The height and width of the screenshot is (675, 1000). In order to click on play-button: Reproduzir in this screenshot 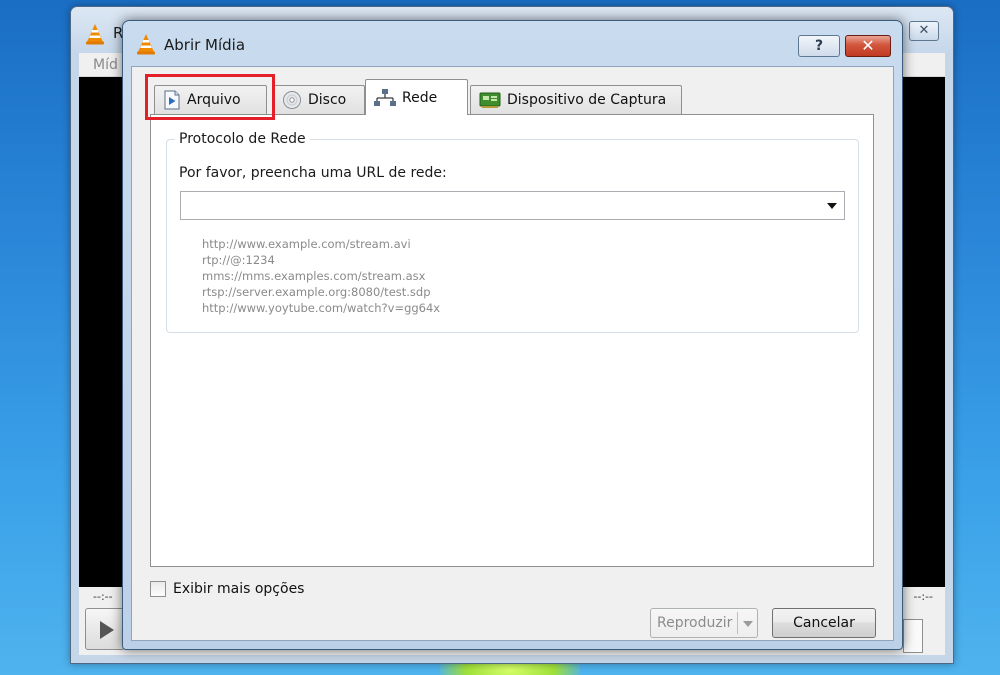, I will do `click(704, 623)`.